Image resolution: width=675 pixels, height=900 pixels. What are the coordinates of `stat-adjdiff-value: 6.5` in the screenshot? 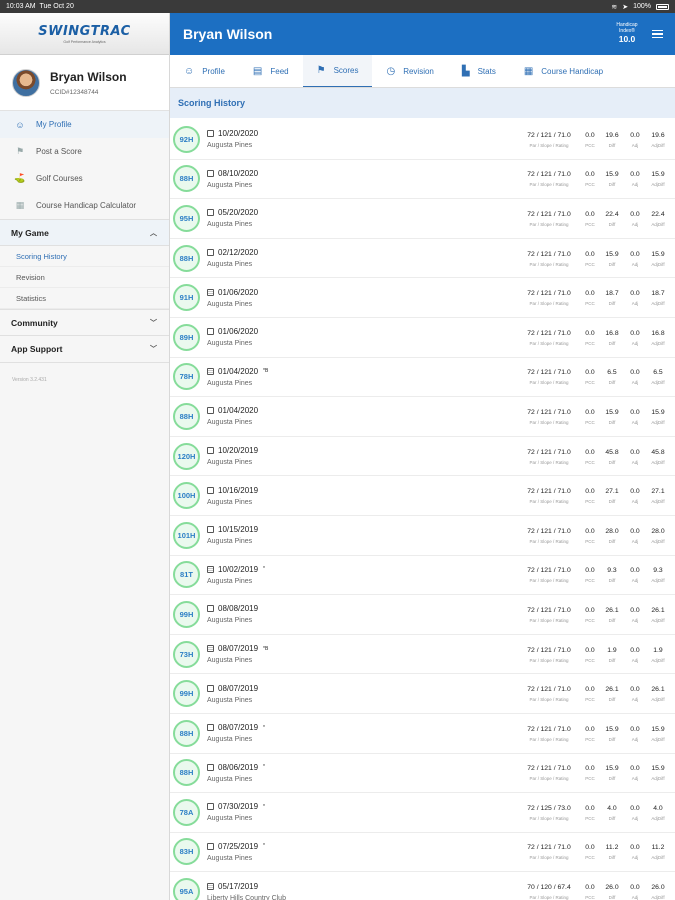 It's located at (658, 373).